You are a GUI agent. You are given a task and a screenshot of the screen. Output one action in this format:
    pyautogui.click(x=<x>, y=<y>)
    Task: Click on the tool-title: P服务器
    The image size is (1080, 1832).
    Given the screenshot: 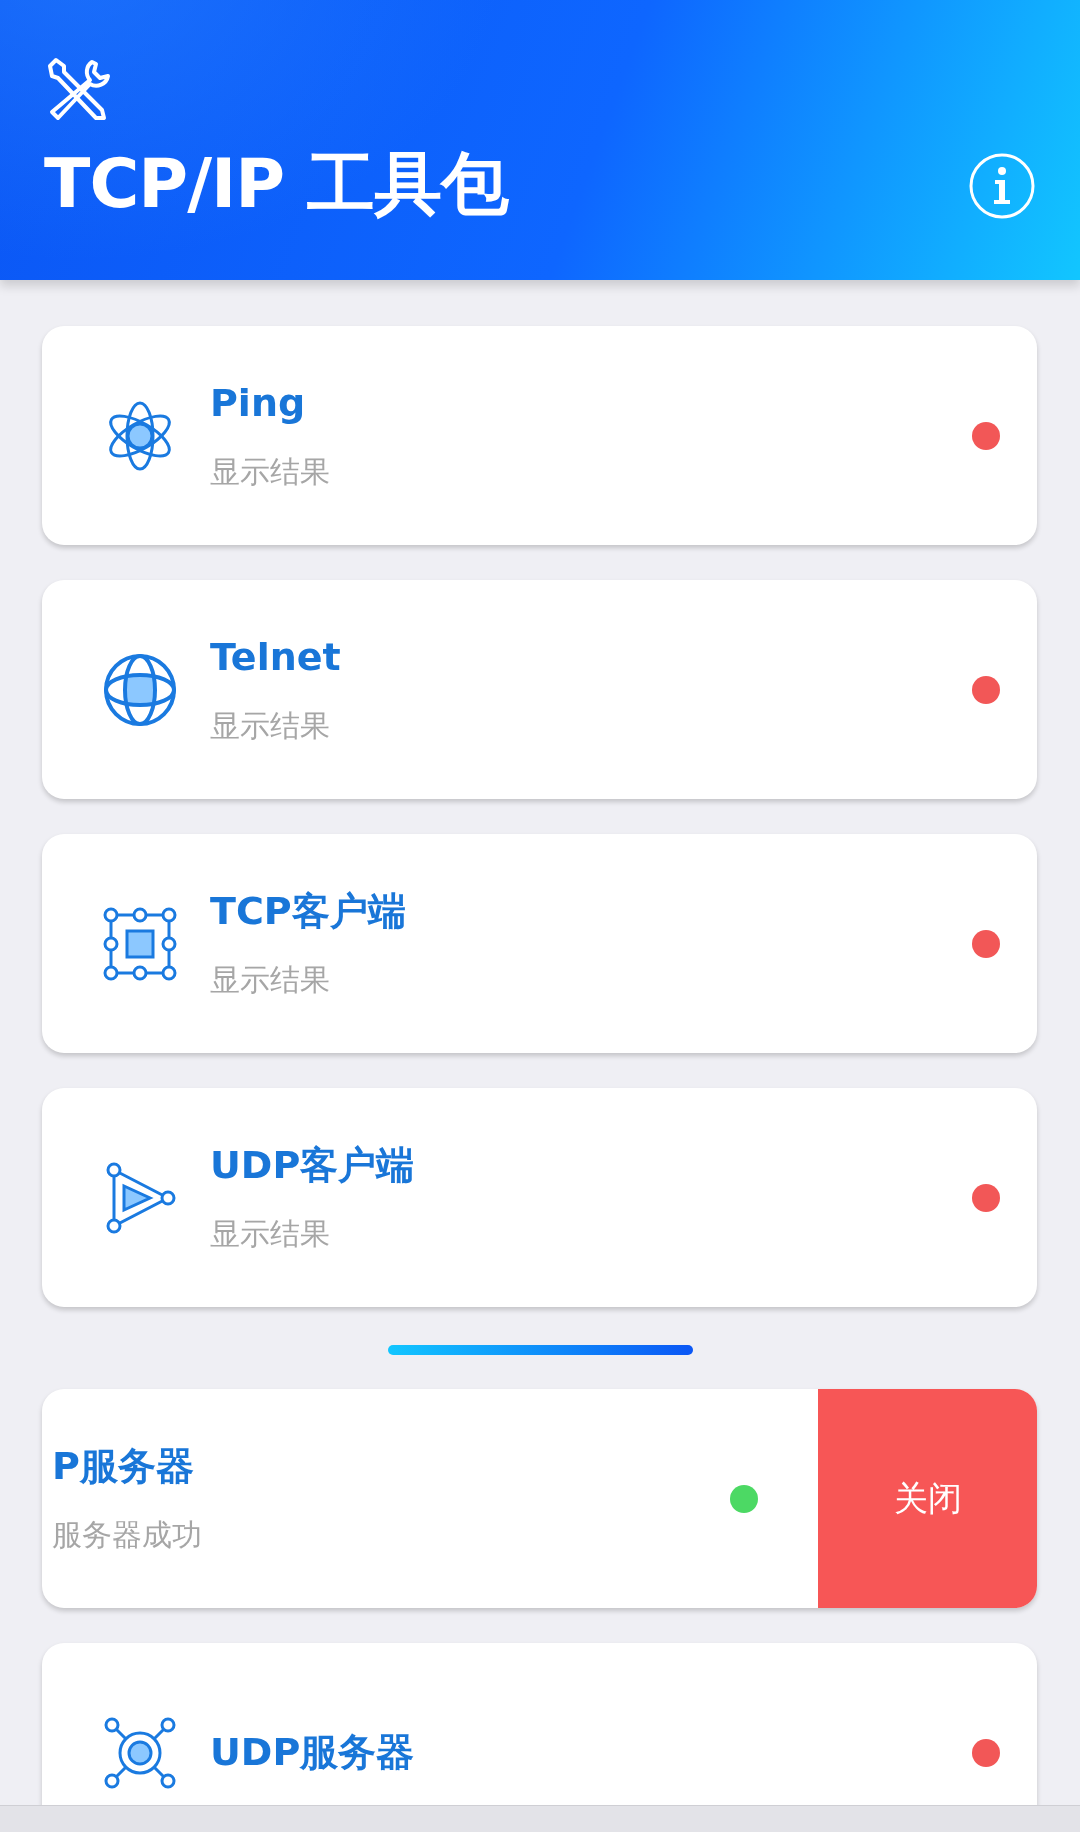 What is the action you would take?
    pyautogui.click(x=123, y=1467)
    